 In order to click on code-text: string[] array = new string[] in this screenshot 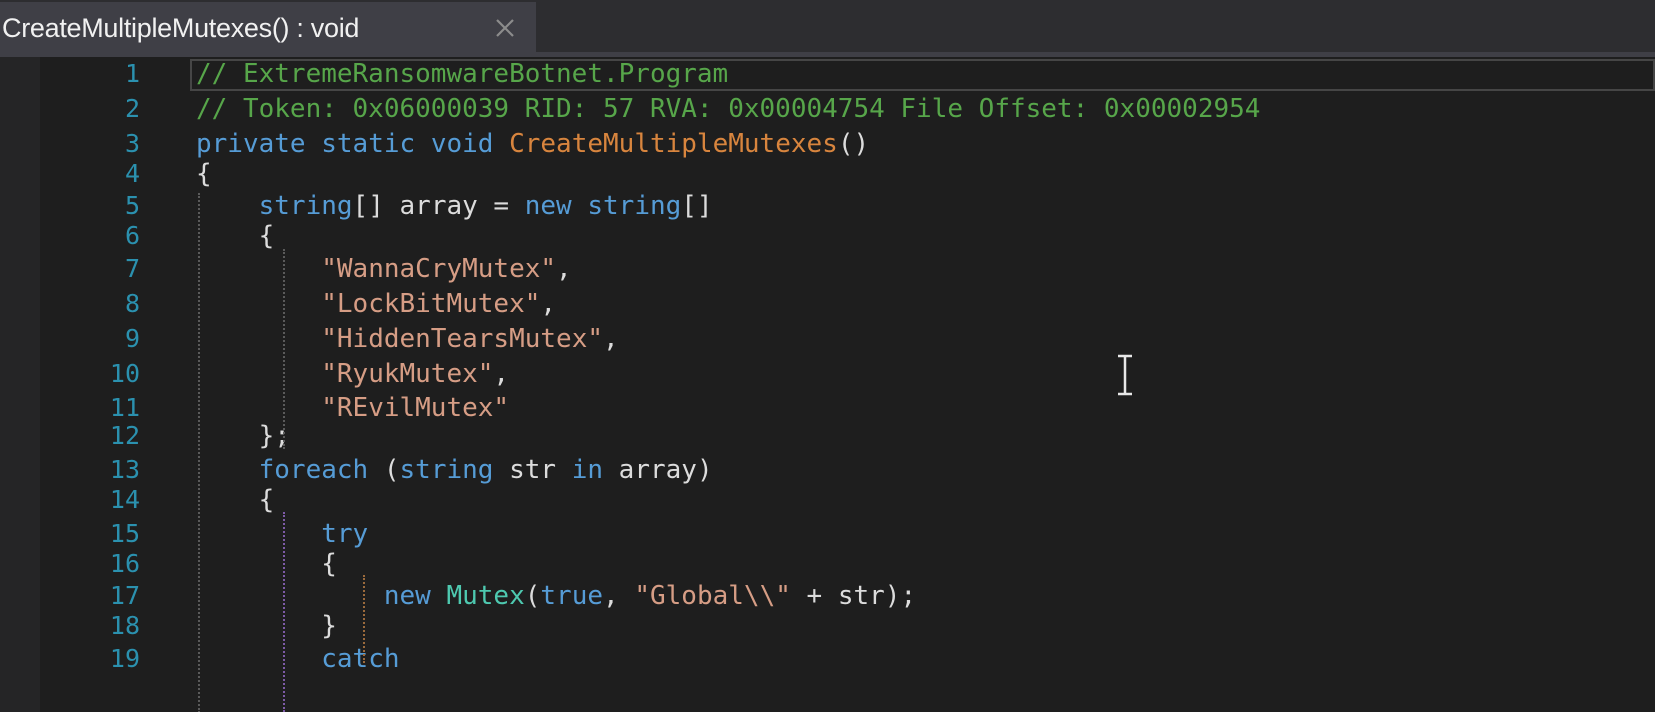, I will do `click(454, 206)`.